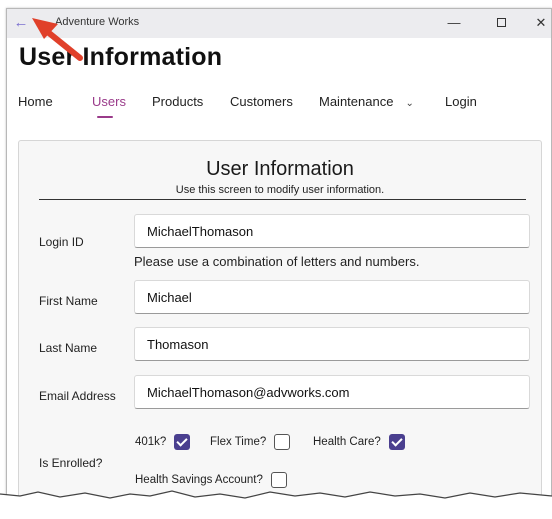  I want to click on checkbox-flex-time: Flex Time?, so click(250, 442).